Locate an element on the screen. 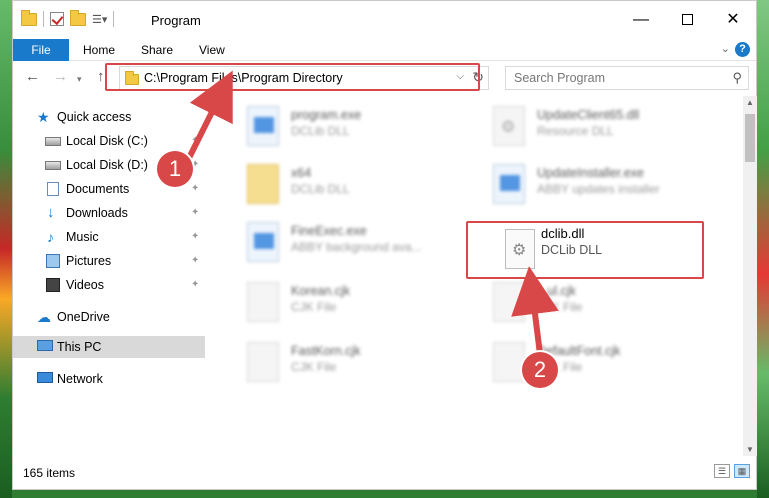  tab-view: View is located at coordinates (212, 50).